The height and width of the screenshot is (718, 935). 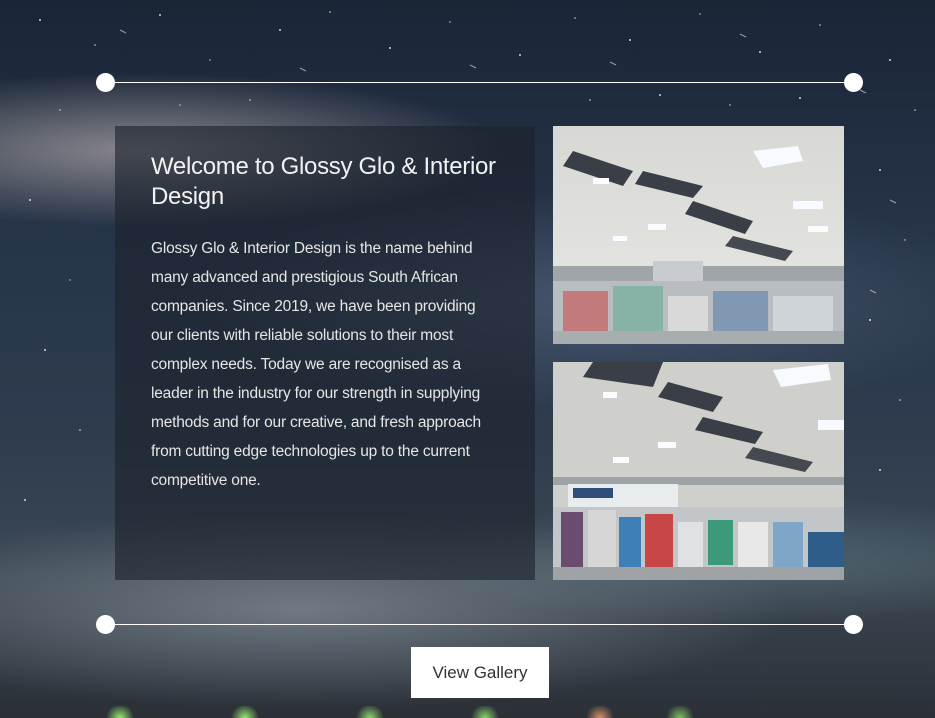 What do you see at coordinates (480, 672) in the screenshot?
I see `view-gallery-button: View Gallery` at bounding box center [480, 672].